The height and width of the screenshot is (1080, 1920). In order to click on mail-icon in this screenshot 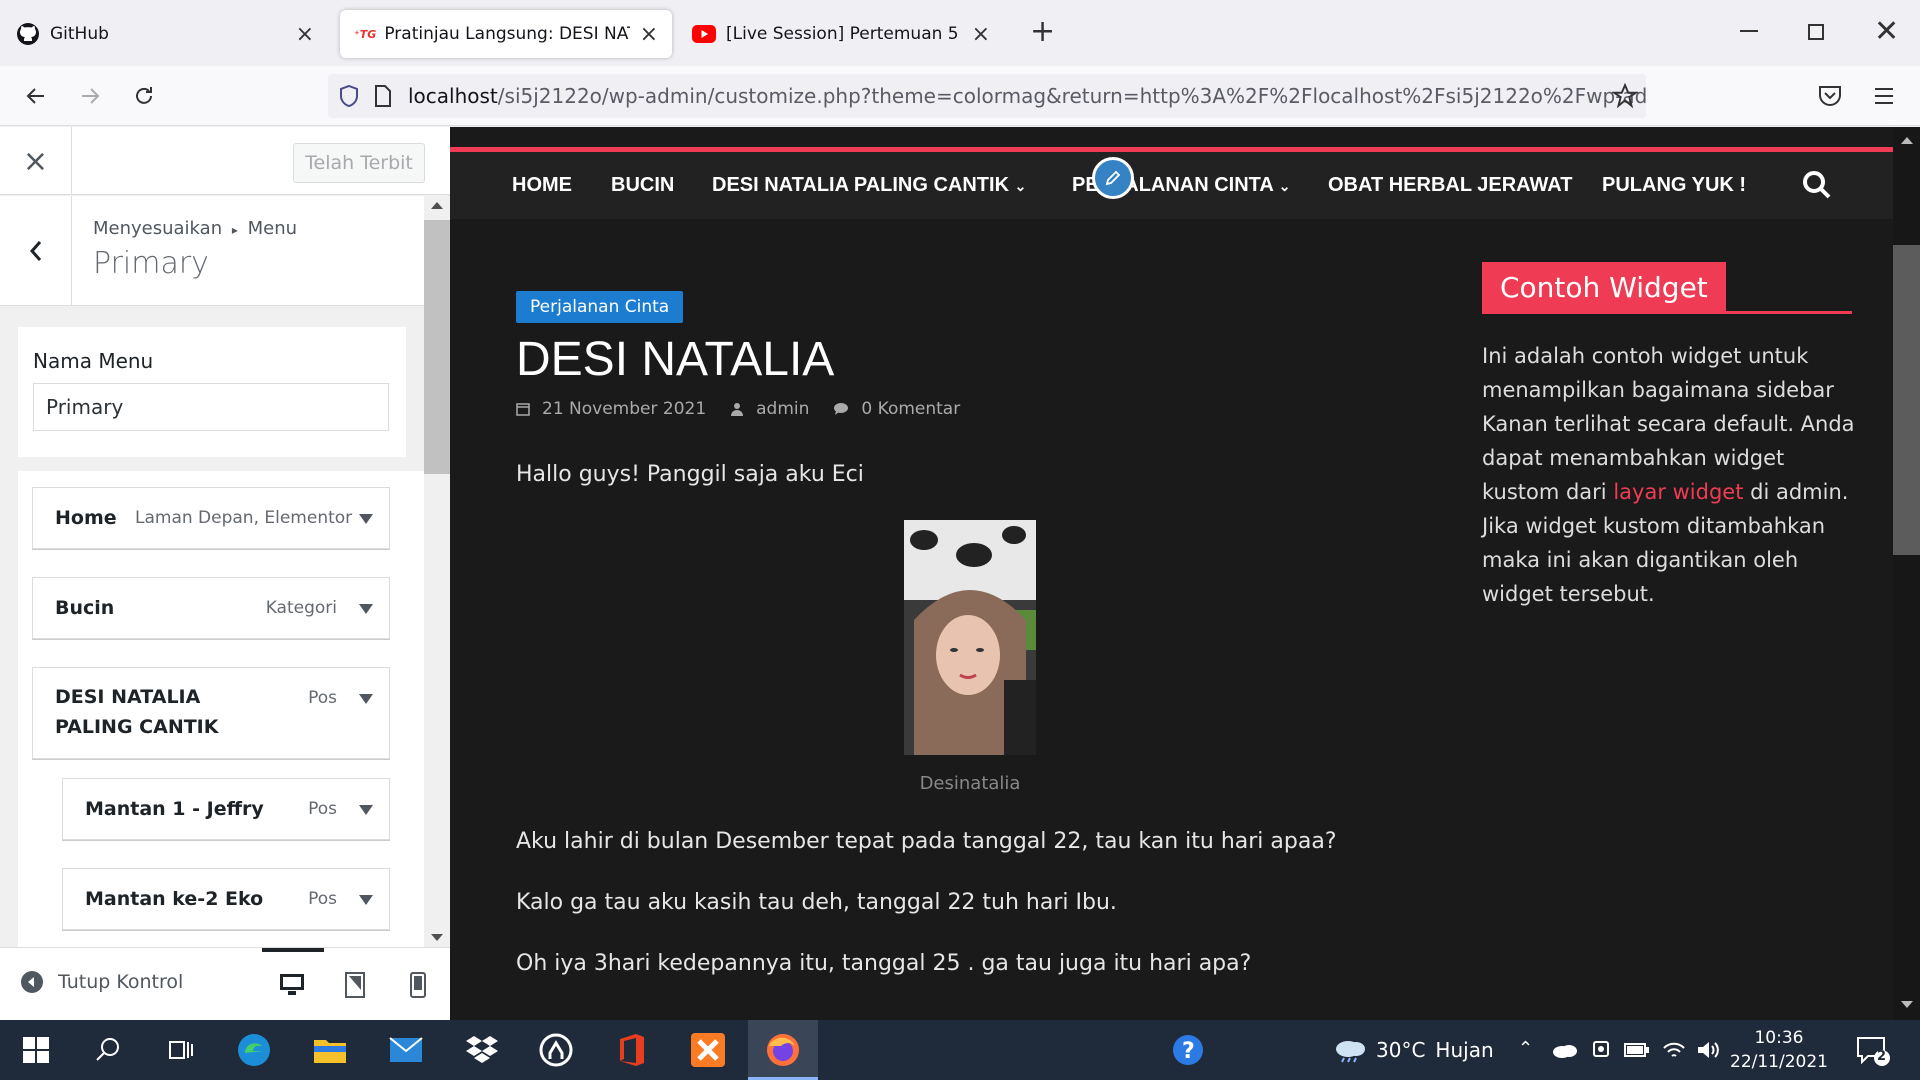, I will do `click(406, 1050)`.